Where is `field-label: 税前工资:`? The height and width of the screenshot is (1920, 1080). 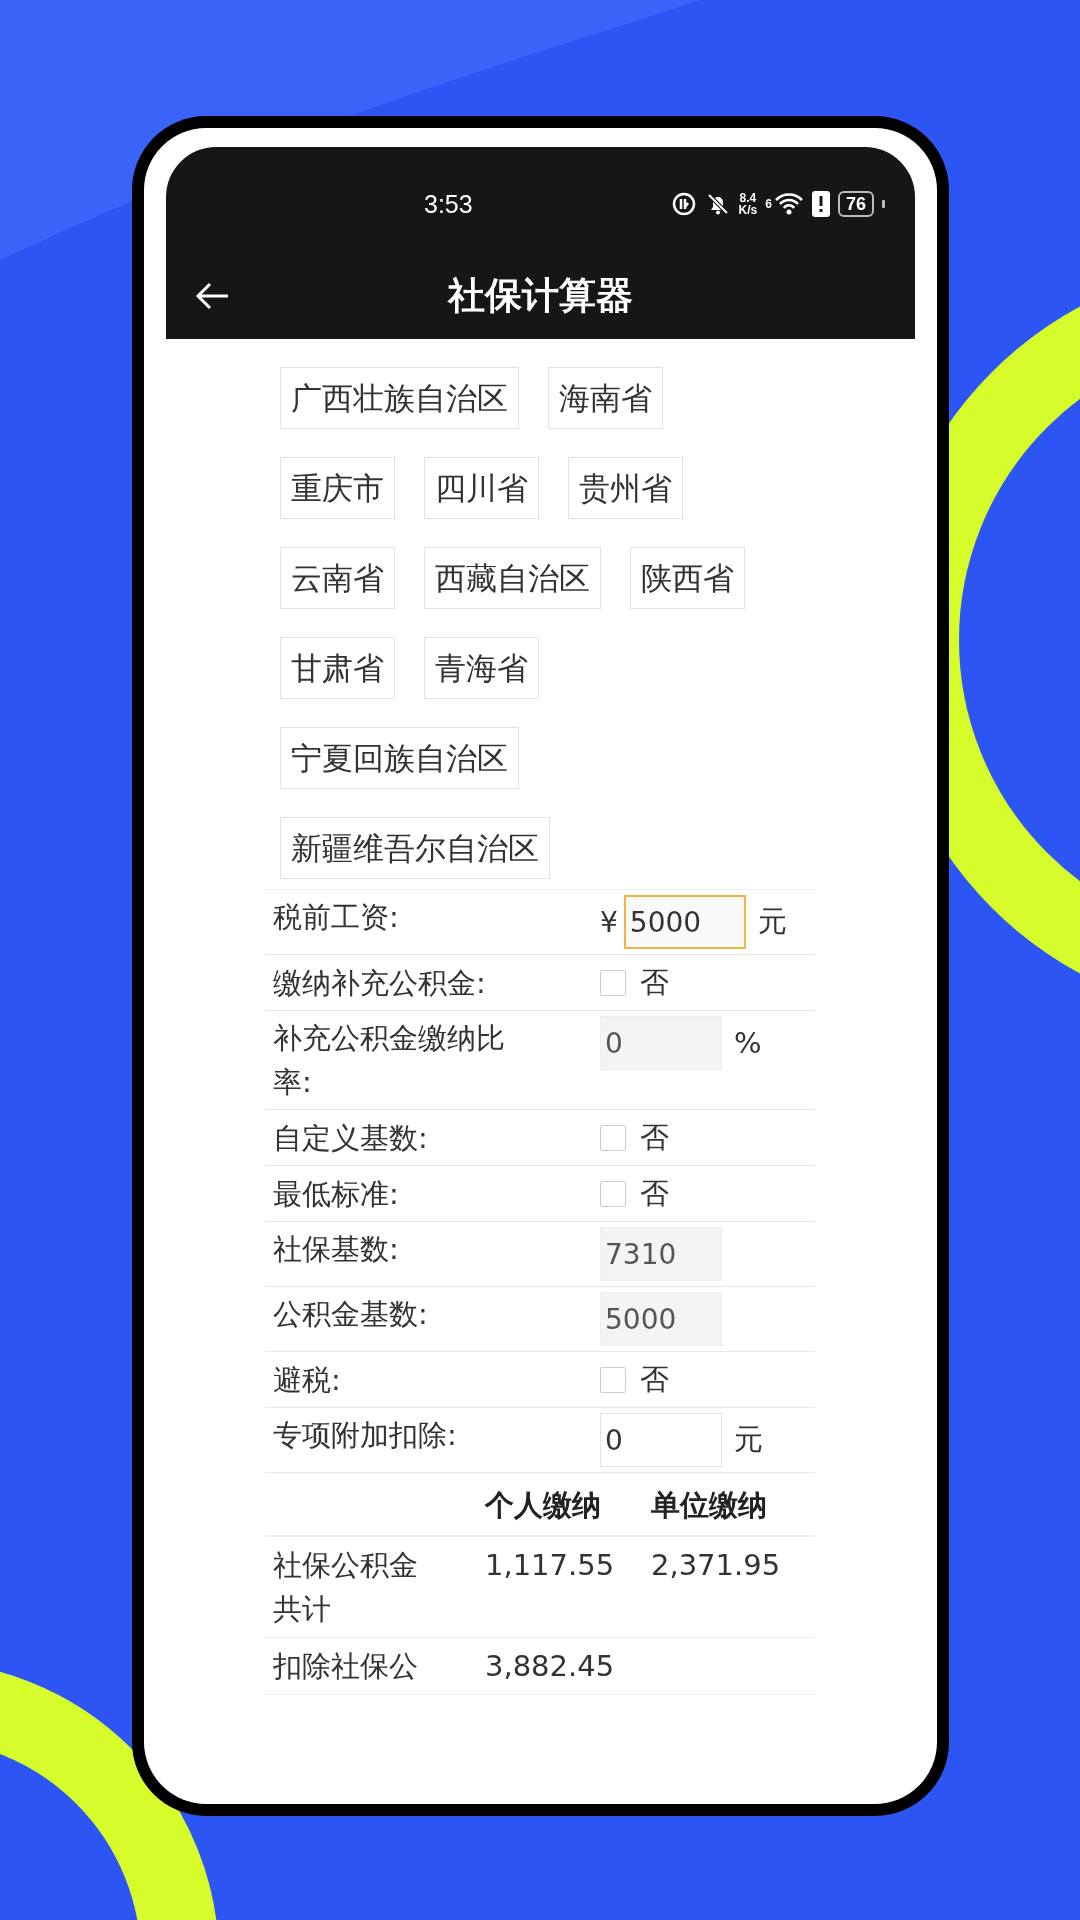 field-label: 税前工资: is located at coordinates (336, 917).